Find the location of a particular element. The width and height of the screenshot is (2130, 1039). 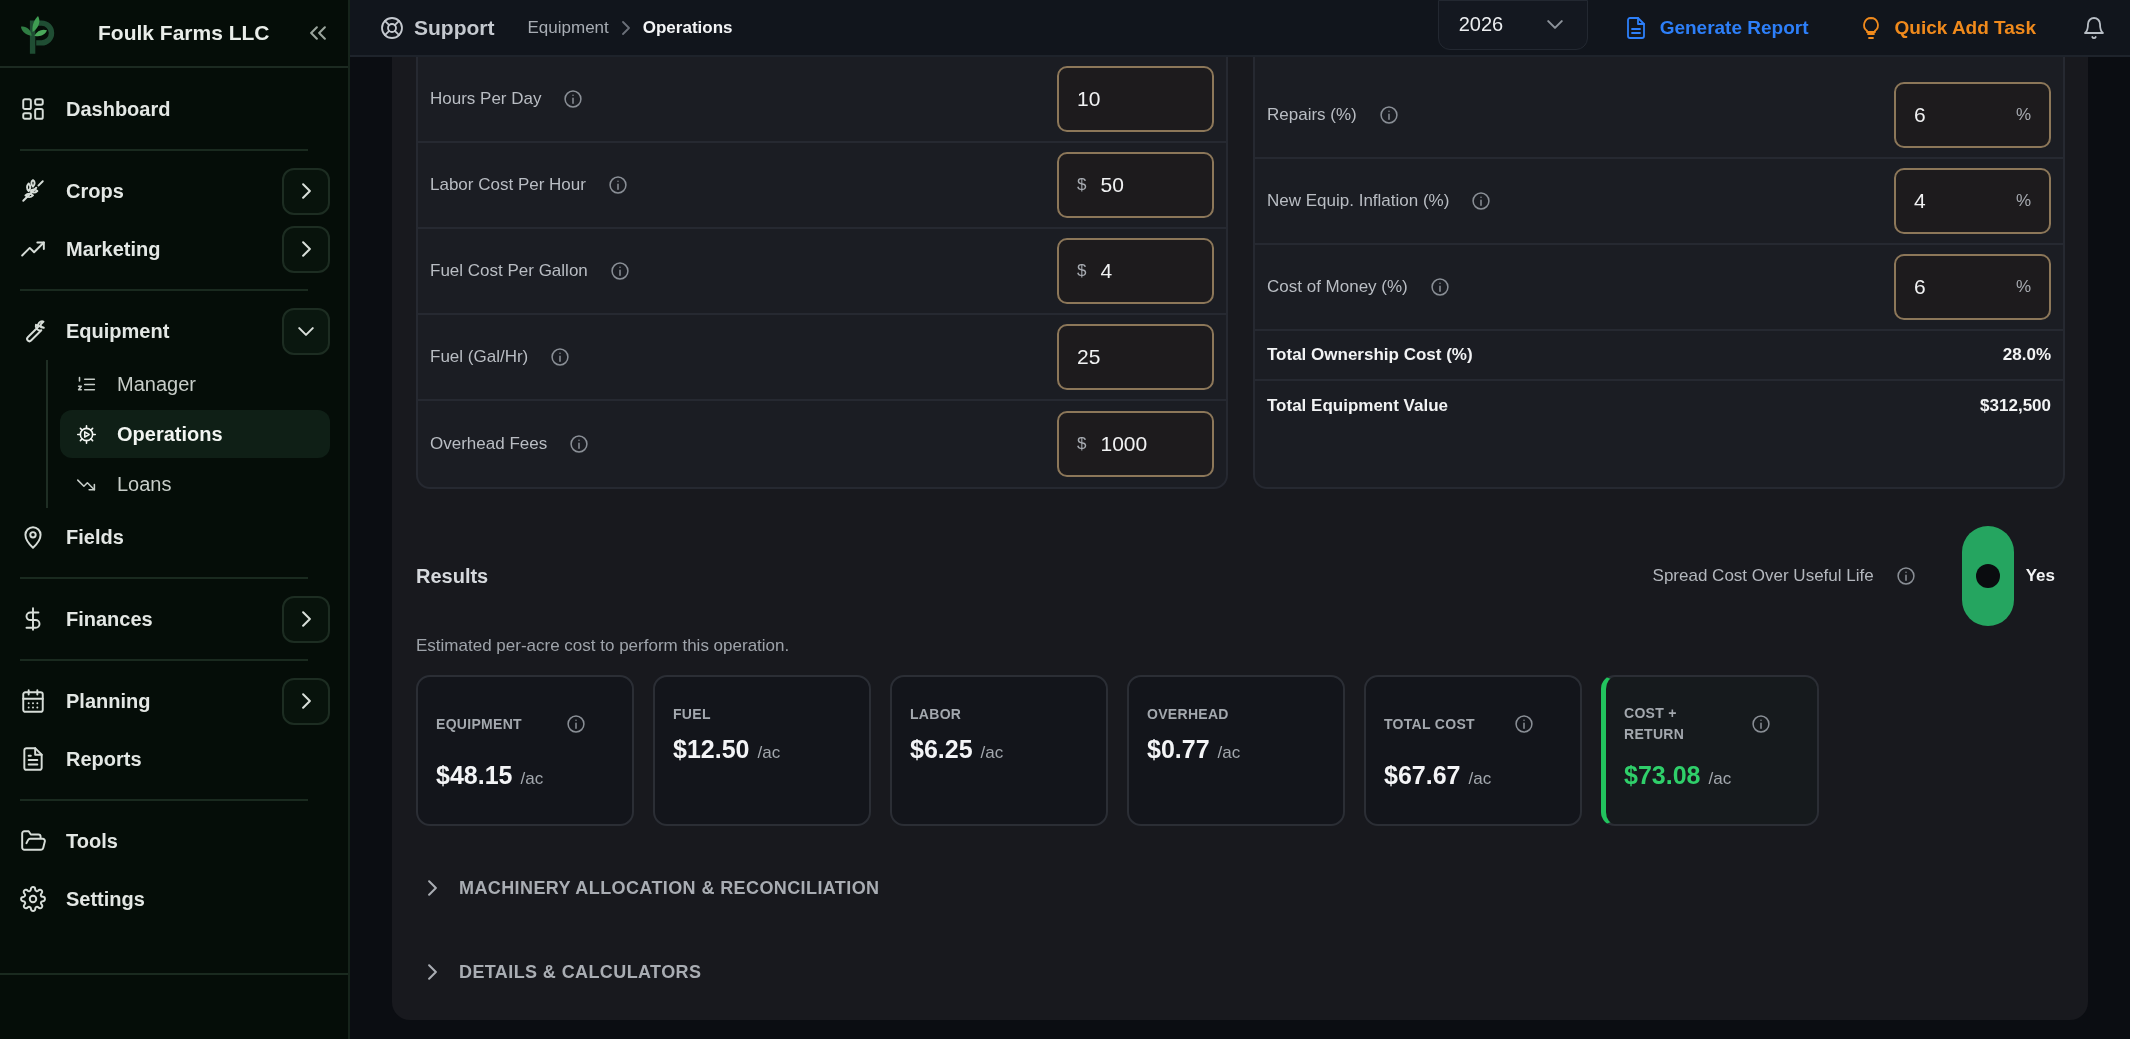

total-label: Total Equipment Value is located at coordinates (1358, 406).